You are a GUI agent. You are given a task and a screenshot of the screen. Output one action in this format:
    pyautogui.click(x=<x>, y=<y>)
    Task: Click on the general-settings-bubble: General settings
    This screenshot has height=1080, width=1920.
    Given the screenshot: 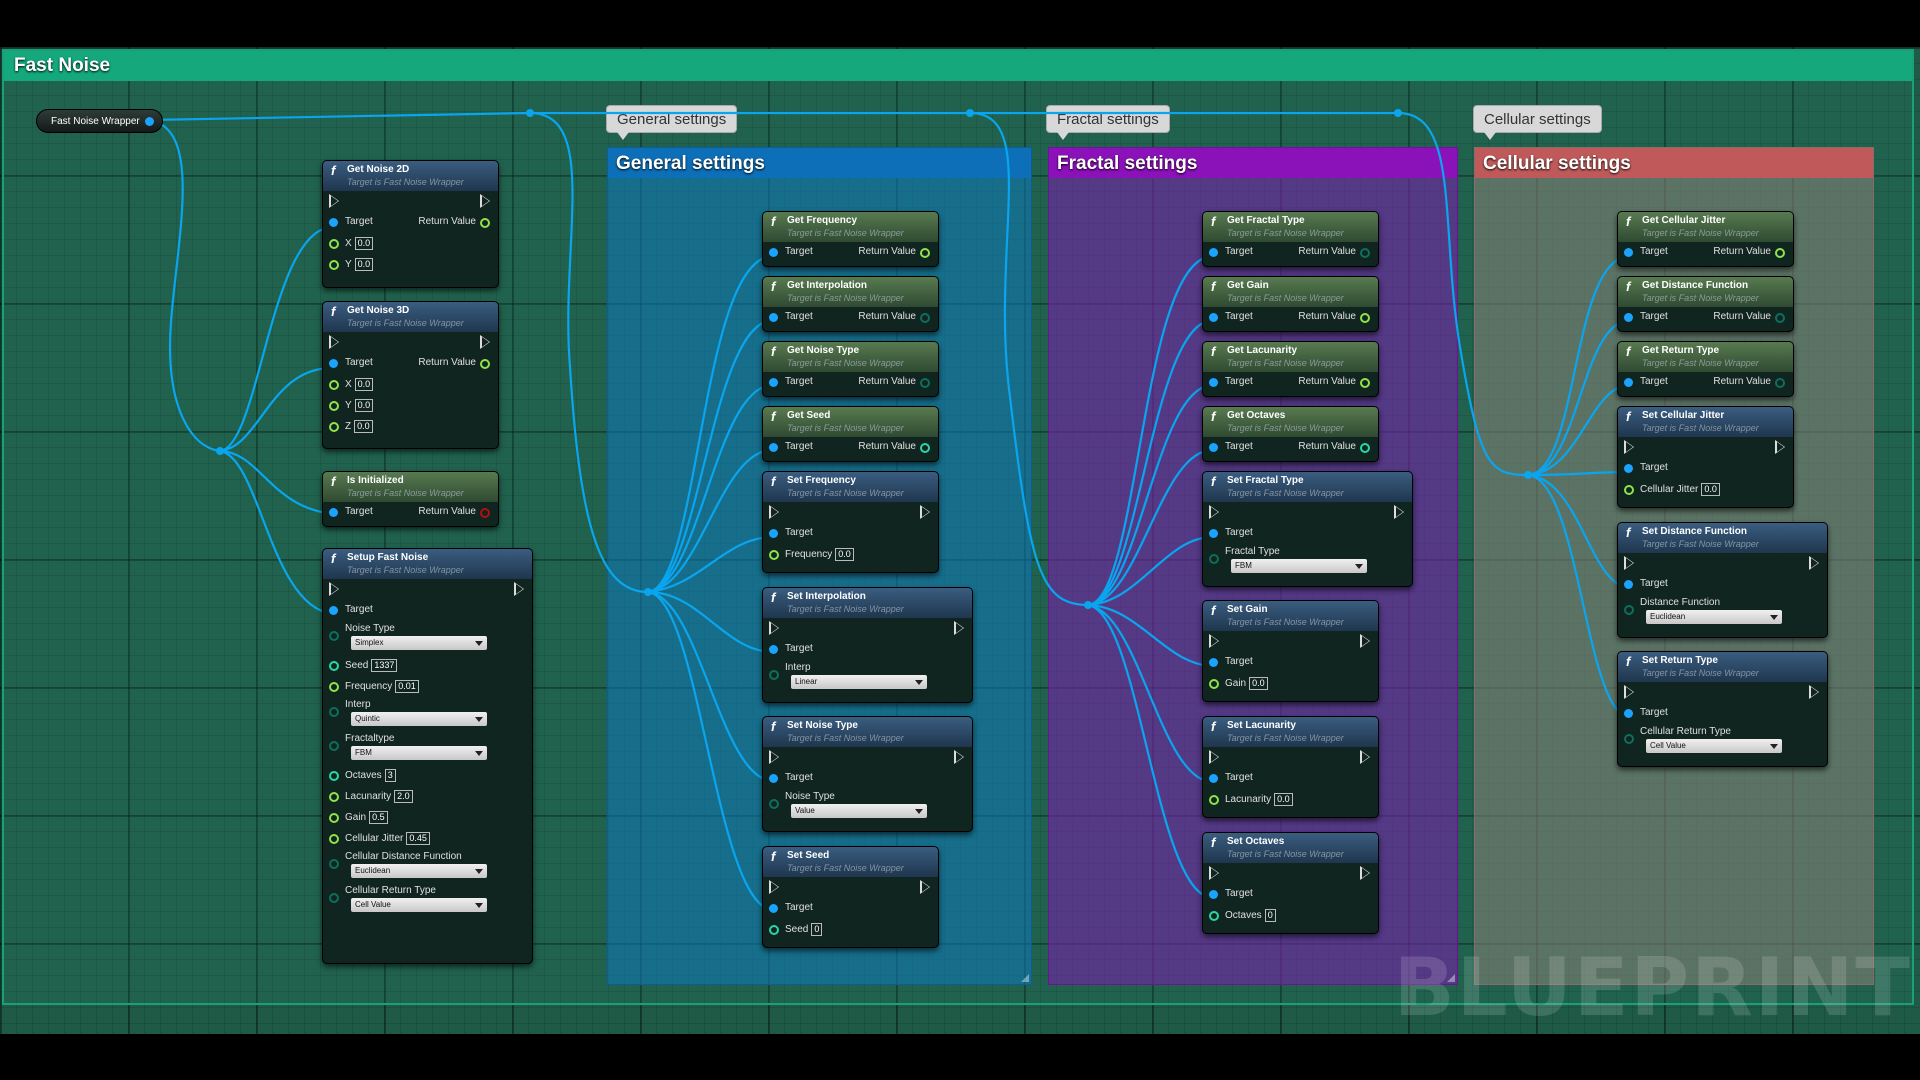 What is the action you would take?
    pyautogui.click(x=672, y=122)
    